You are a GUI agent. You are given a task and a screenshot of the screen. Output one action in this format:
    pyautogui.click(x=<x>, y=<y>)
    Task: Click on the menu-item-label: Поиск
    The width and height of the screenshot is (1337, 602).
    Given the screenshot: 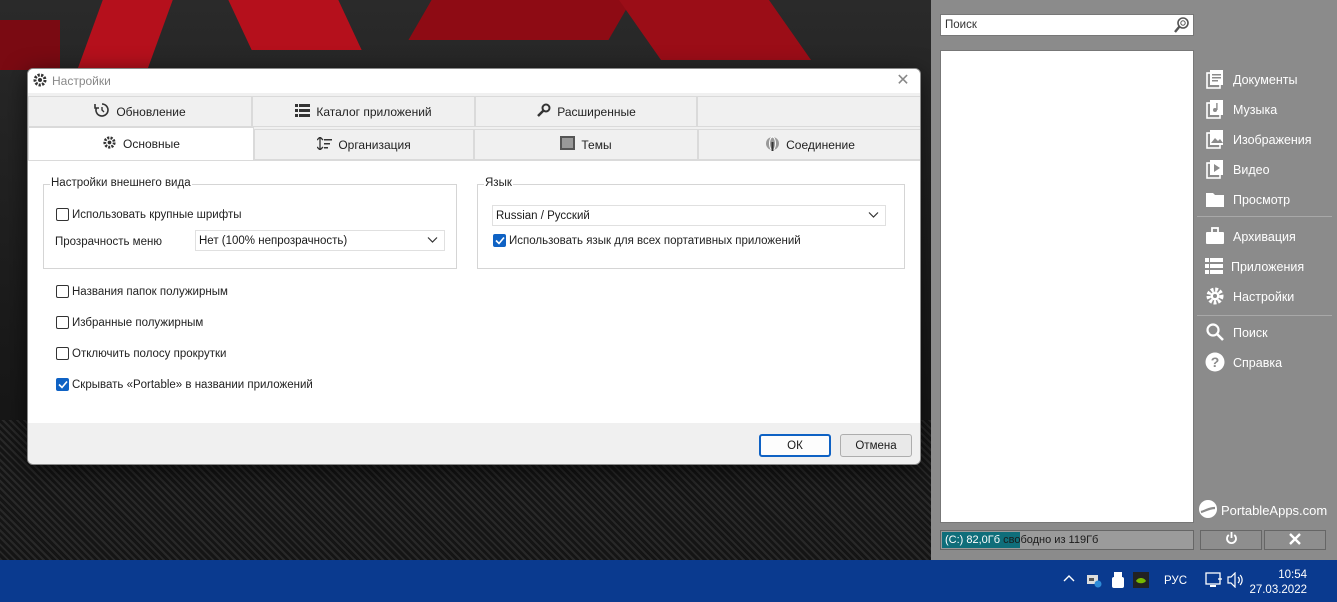 What is the action you would take?
    pyautogui.click(x=1250, y=333)
    